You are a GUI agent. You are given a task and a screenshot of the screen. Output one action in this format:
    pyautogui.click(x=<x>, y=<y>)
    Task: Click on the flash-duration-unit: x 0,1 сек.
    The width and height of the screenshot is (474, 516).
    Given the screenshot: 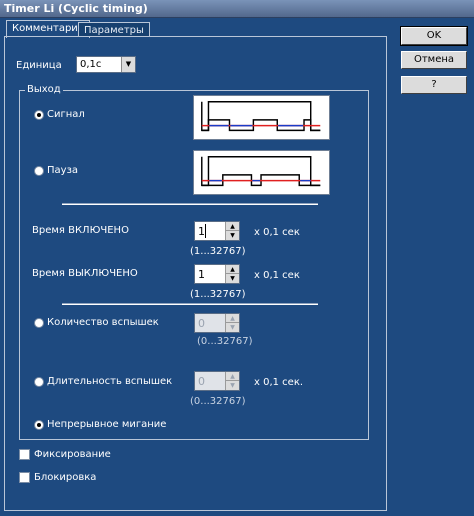 What is the action you would take?
    pyautogui.click(x=279, y=382)
    